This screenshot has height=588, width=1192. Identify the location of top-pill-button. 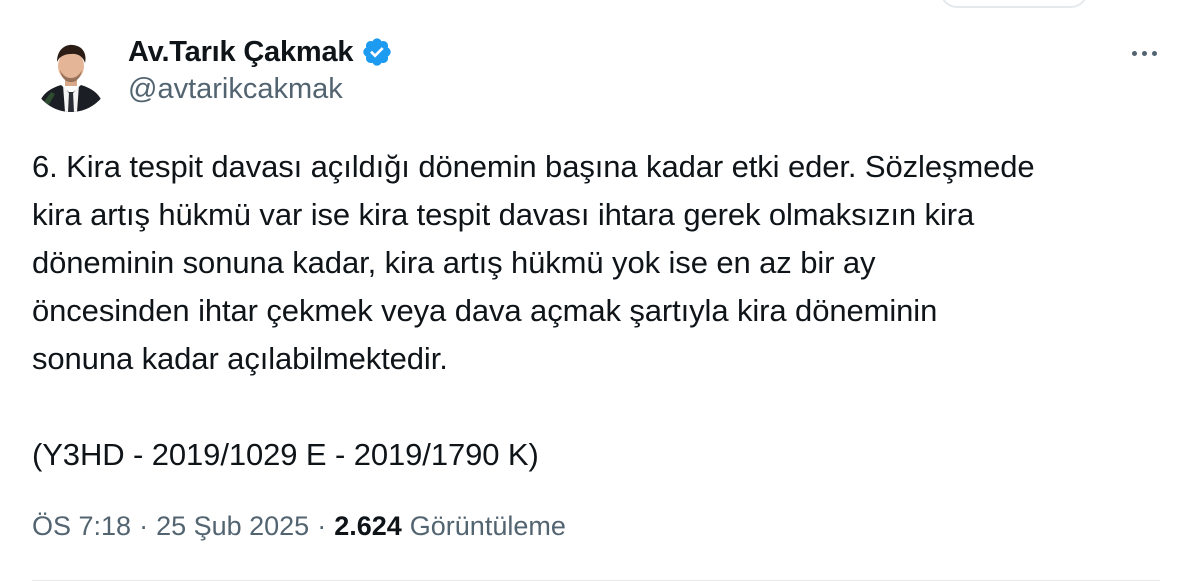
(1014, 4).